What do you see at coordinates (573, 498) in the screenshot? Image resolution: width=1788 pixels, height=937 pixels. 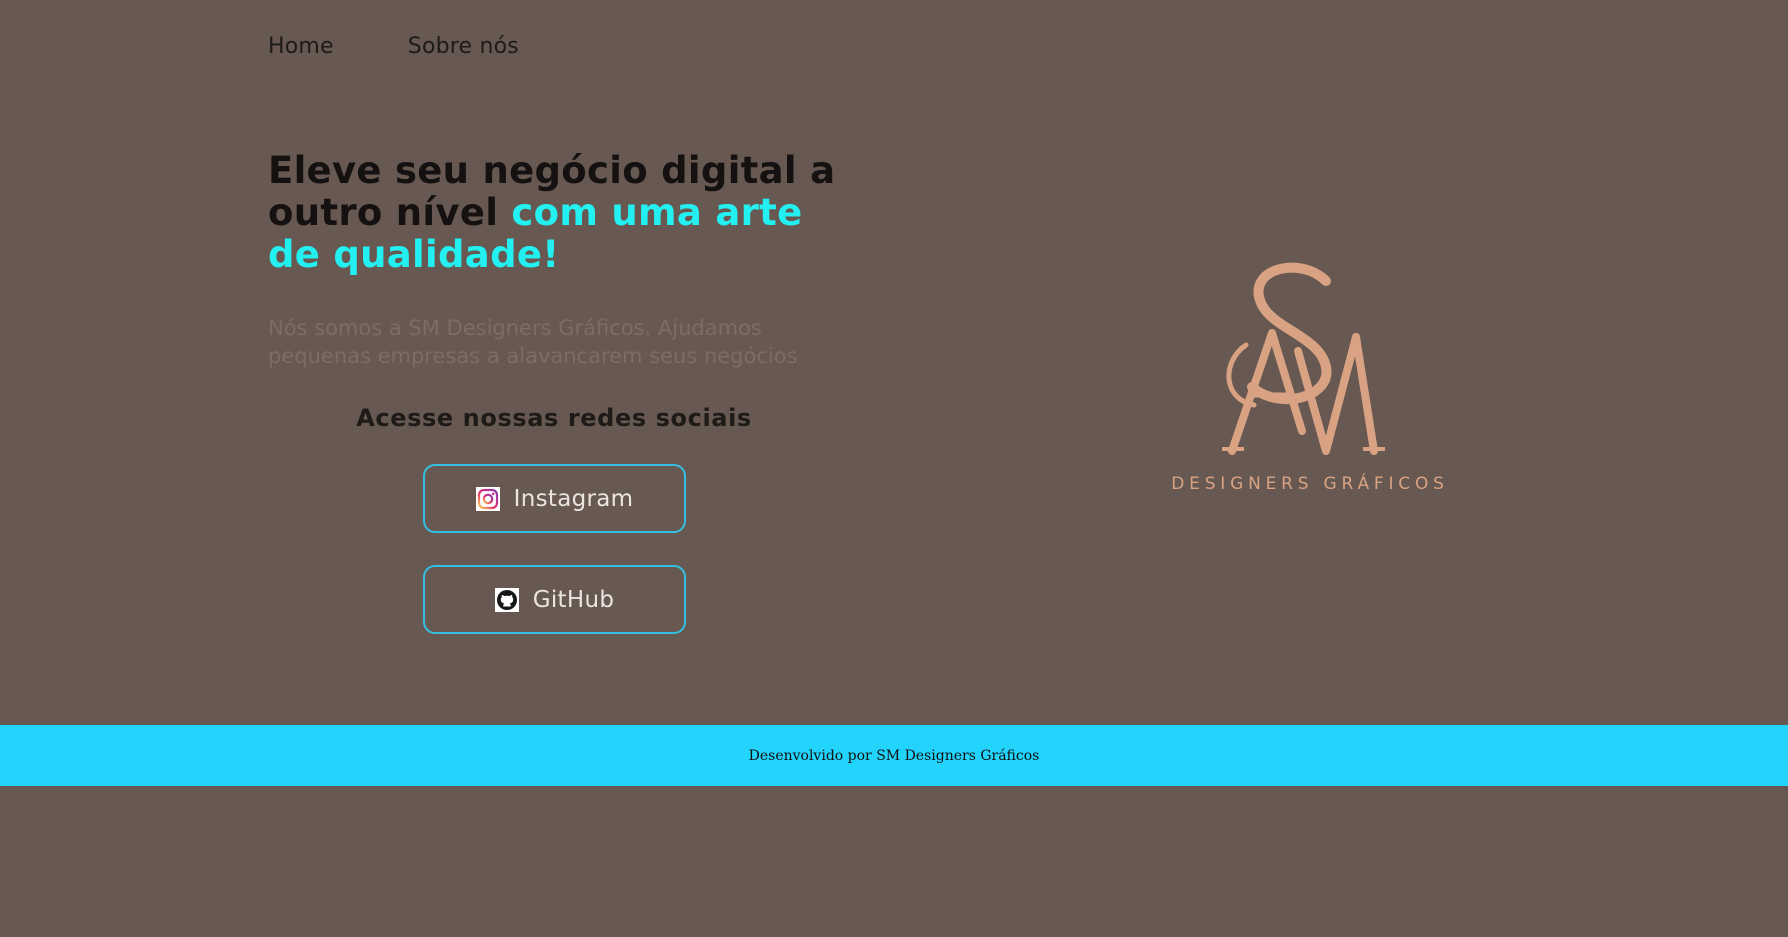 I see `instagram-label: Instagram` at bounding box center [573, 498].